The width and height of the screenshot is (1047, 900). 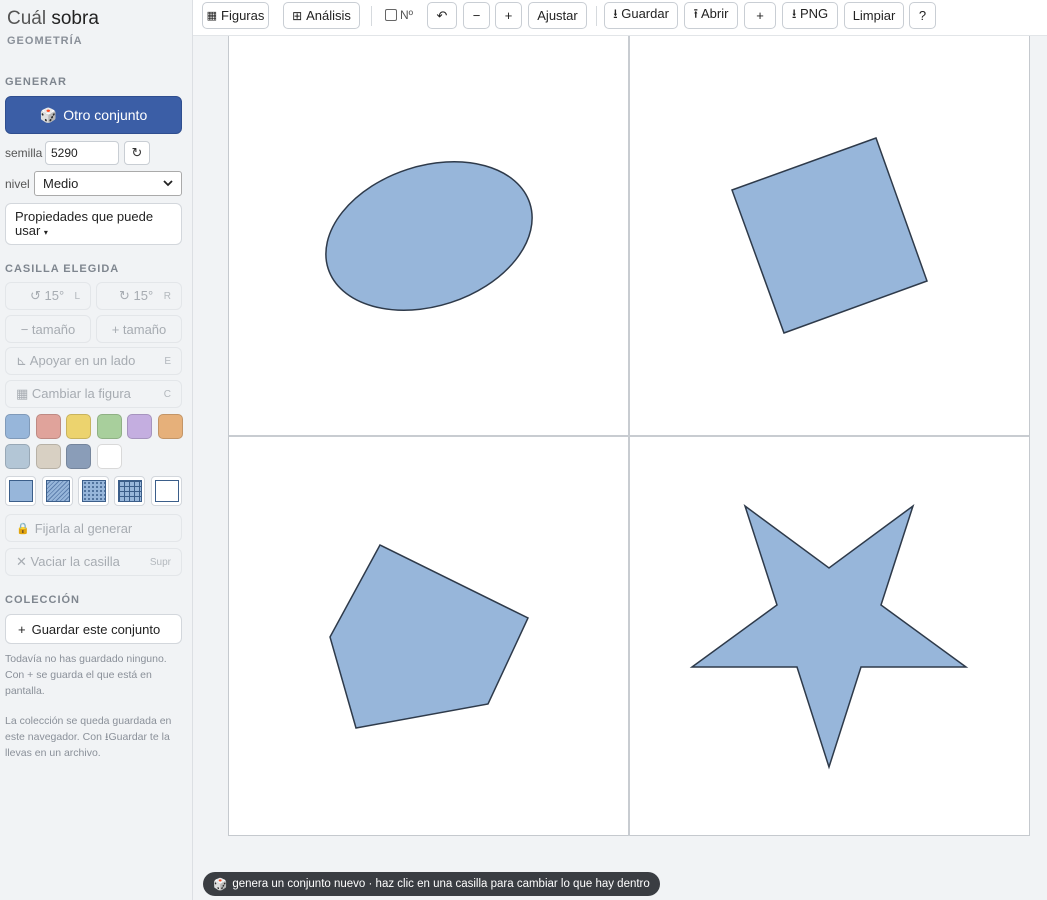 I want to click on clear-cell-key: Supr, so click(x=160, y=562).